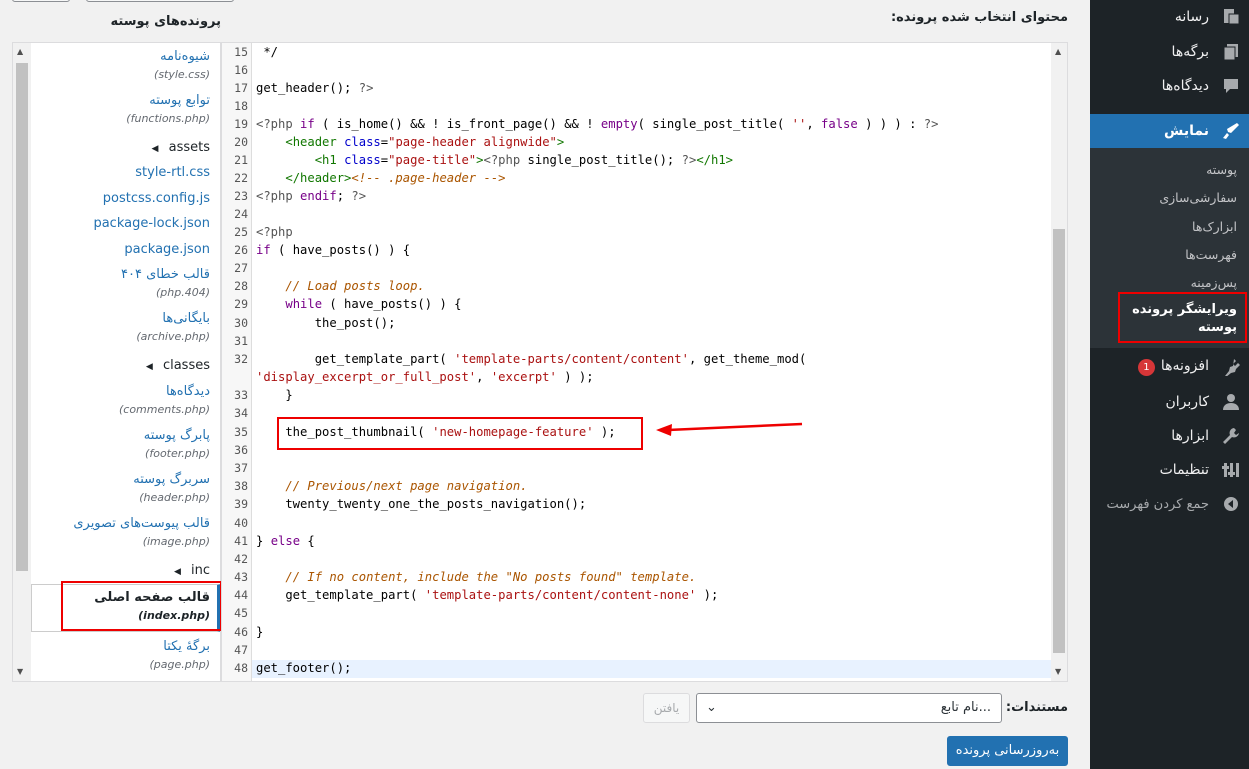 This screenshot has height=769, width=1249. What do you see at coordinates (425, 142) in the screenshot?
I see `code-line: <header class="page-header alignwide">` at bounding box center [425, 142].